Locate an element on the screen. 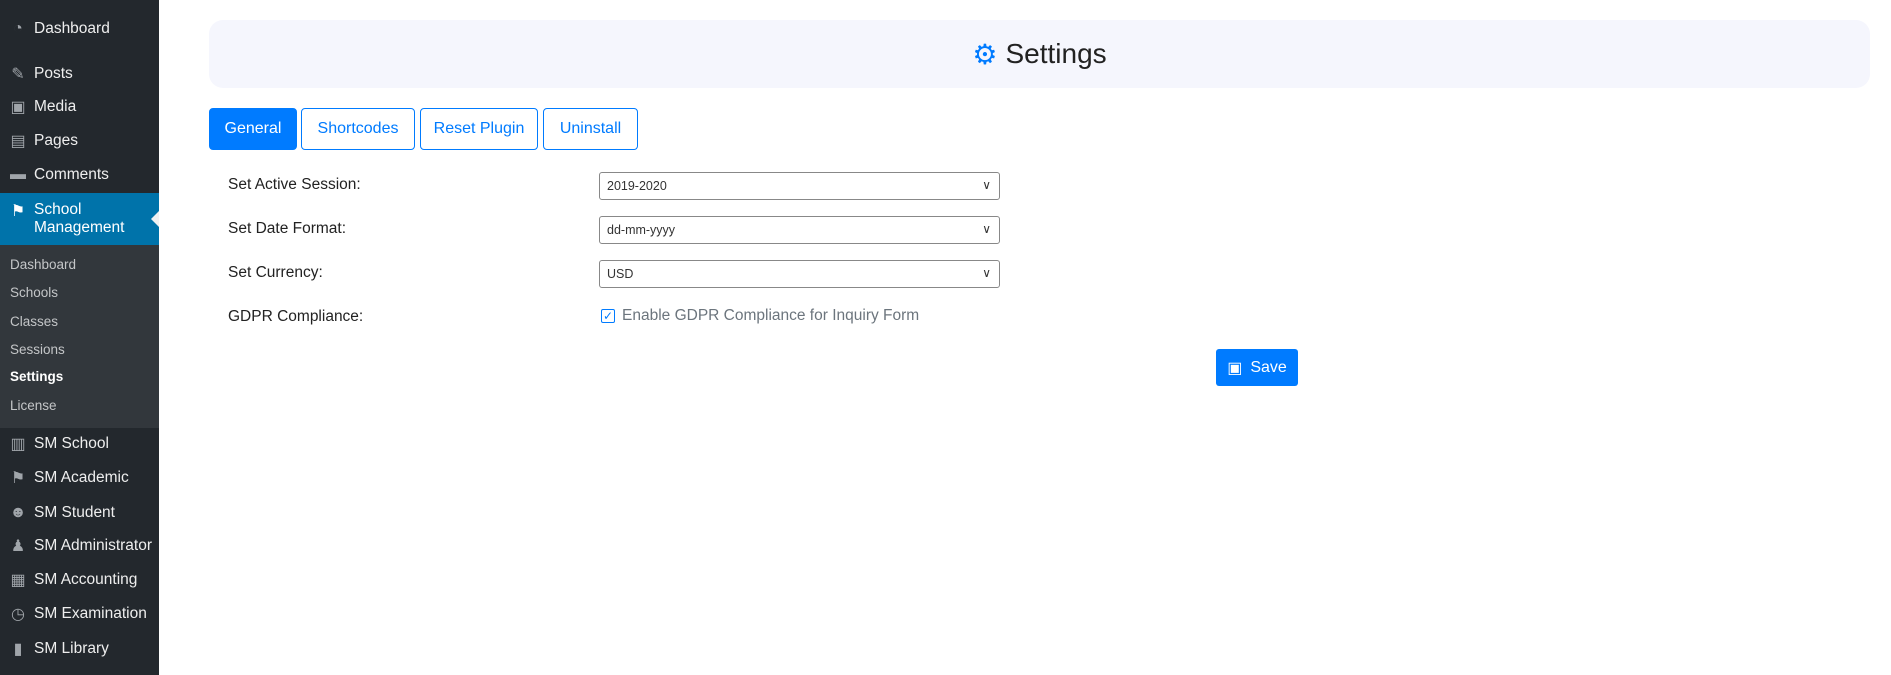 The image size is (1891, 675). menu-sm-accounting: ▦ SM Accounting is located at coordinates (79, 580).